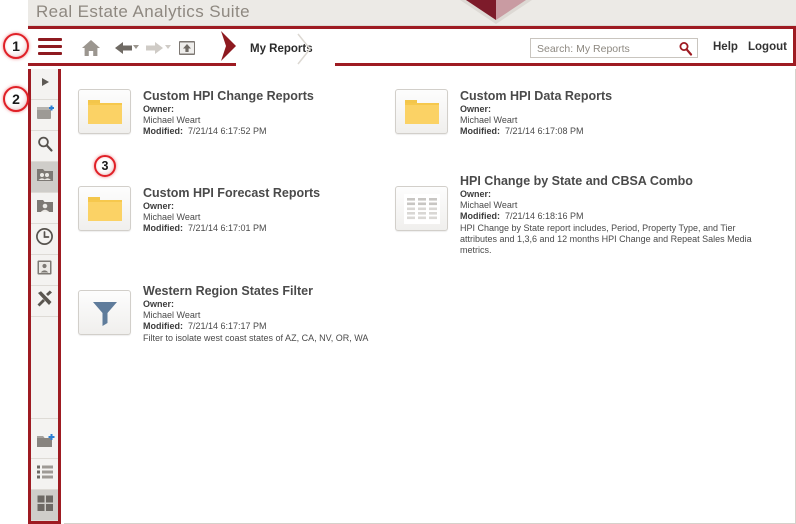  I want to click on sidebar-item-expand-panel, so click(44, 84).